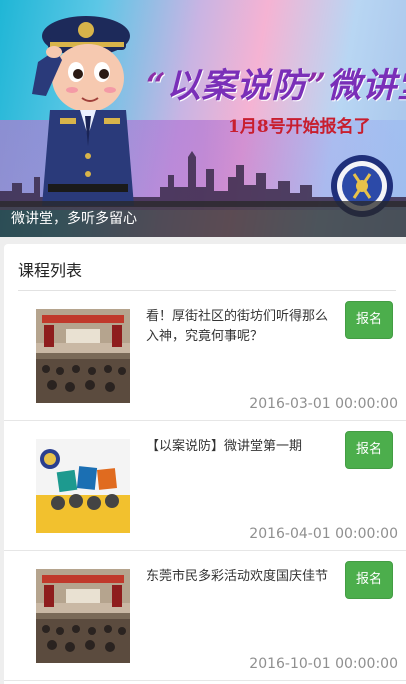 The width and height of the screenshot is (406, 684). What do you see at coordinates (237, 577) in the screenshot?
I see `course-title: 东莞市民多彩活动欢度国庆佳节` at bounding box center [237, 577].